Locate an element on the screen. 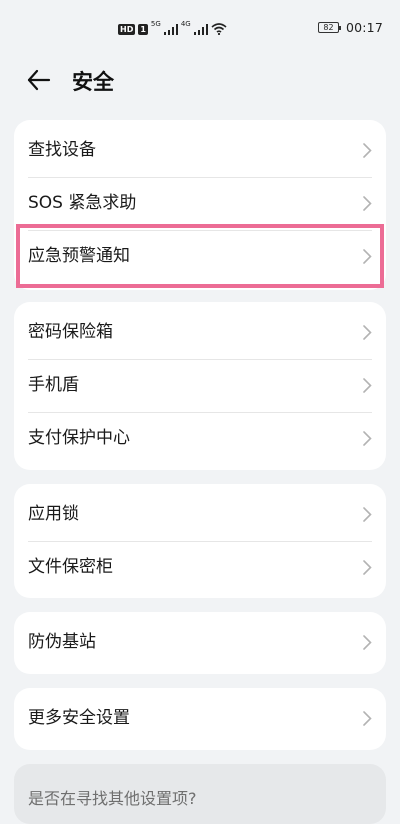 The height and width of the screenshot is (824, 400). settings-group-4: 防伪基站 is located at coordinates (200, 643).